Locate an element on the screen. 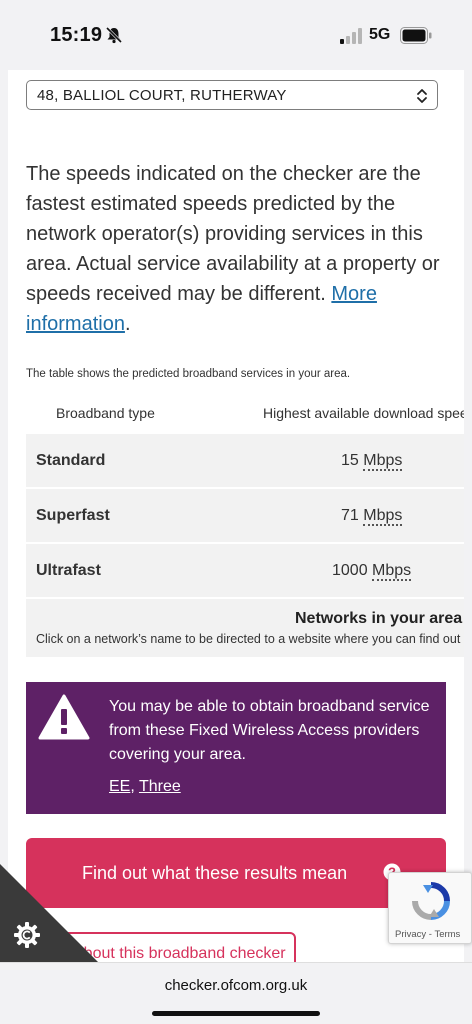 The width and height of the screenshot is (472, 1024). network-type: 5G is located at coordinates (380, 34).